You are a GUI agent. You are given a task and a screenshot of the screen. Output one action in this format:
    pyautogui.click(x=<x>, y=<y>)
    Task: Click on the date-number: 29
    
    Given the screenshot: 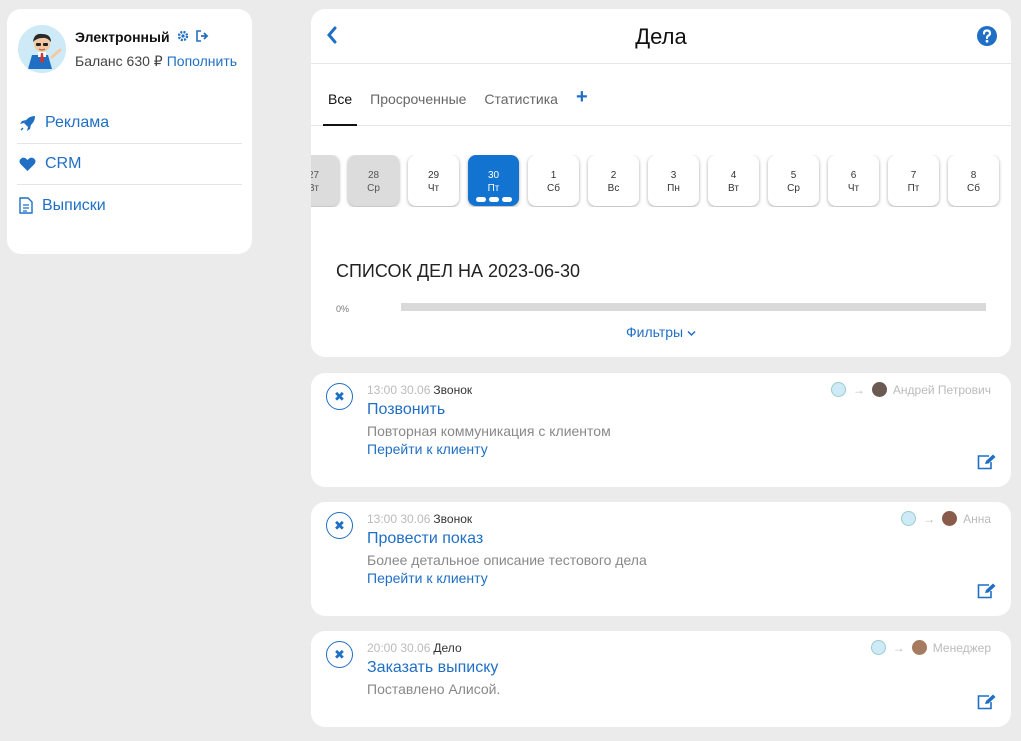 What is the action you would take?
    pyautogui.click(x=433, y=175)
    